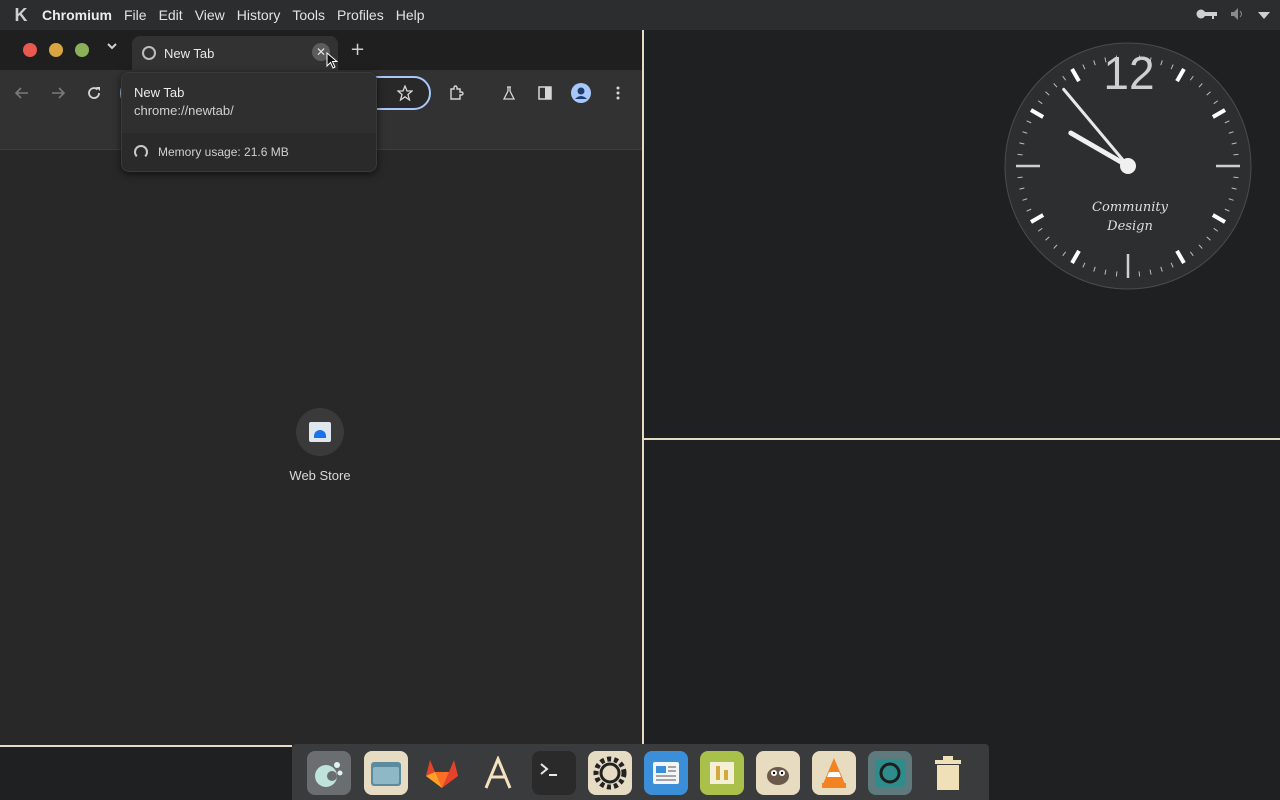 The image size is (1280, 800). What do you see at coordinates (666, 773) in the screenshot?
I see `news-reader-icon` at bounding box center [666, 773].